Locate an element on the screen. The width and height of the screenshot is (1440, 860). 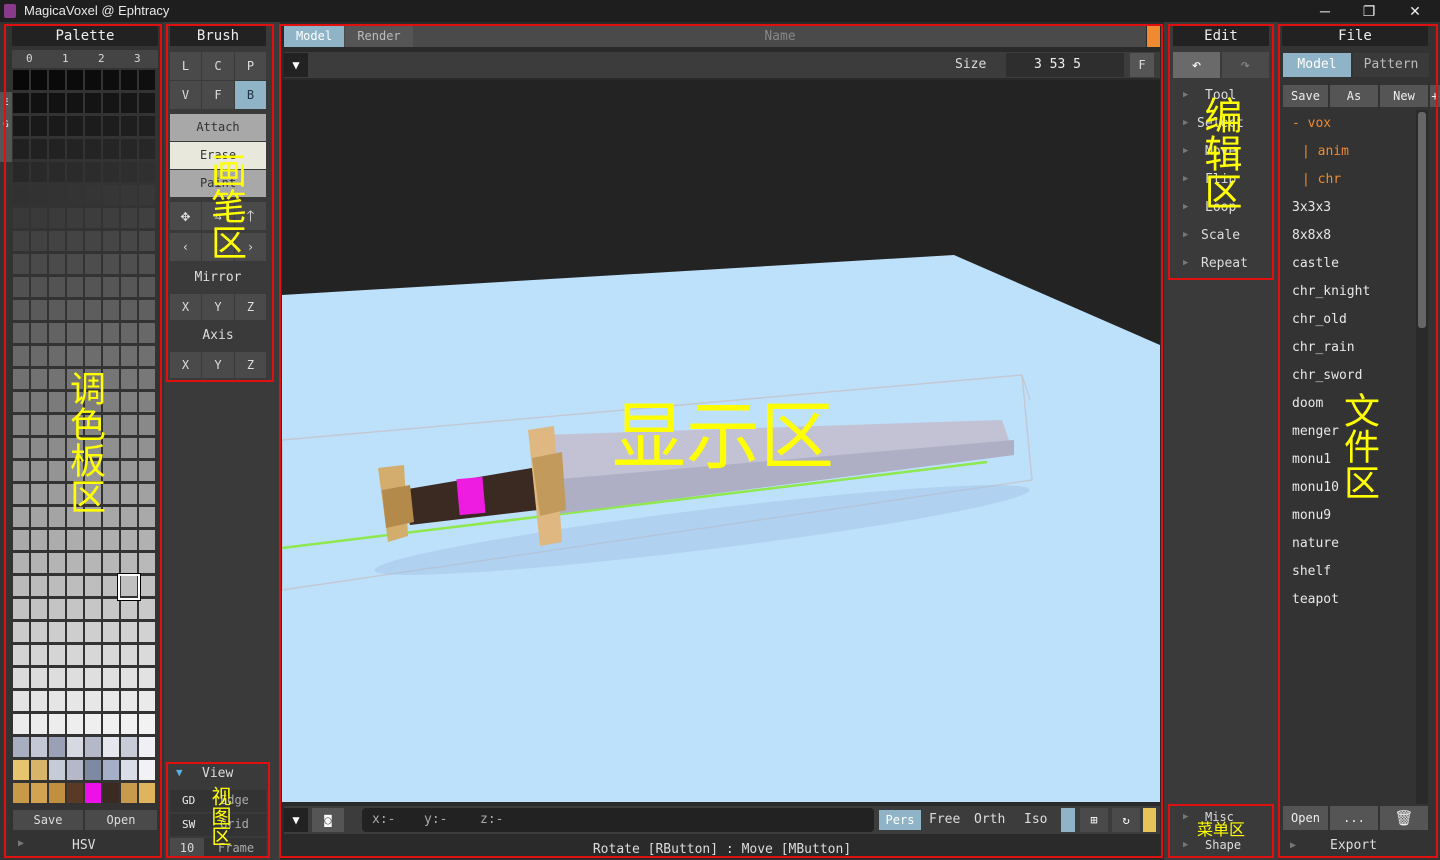
file-list-item: 8x8x8 is located at coordinates (1311, 235).